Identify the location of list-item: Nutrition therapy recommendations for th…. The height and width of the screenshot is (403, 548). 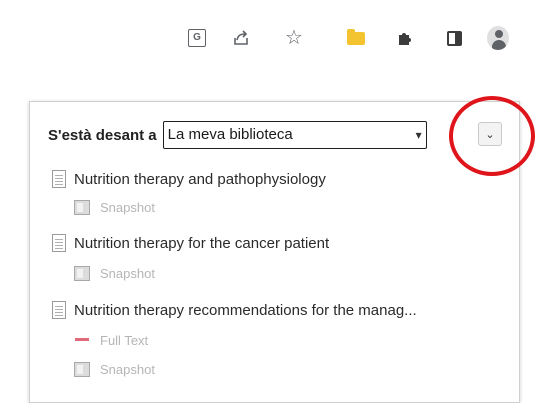
(234, 310).